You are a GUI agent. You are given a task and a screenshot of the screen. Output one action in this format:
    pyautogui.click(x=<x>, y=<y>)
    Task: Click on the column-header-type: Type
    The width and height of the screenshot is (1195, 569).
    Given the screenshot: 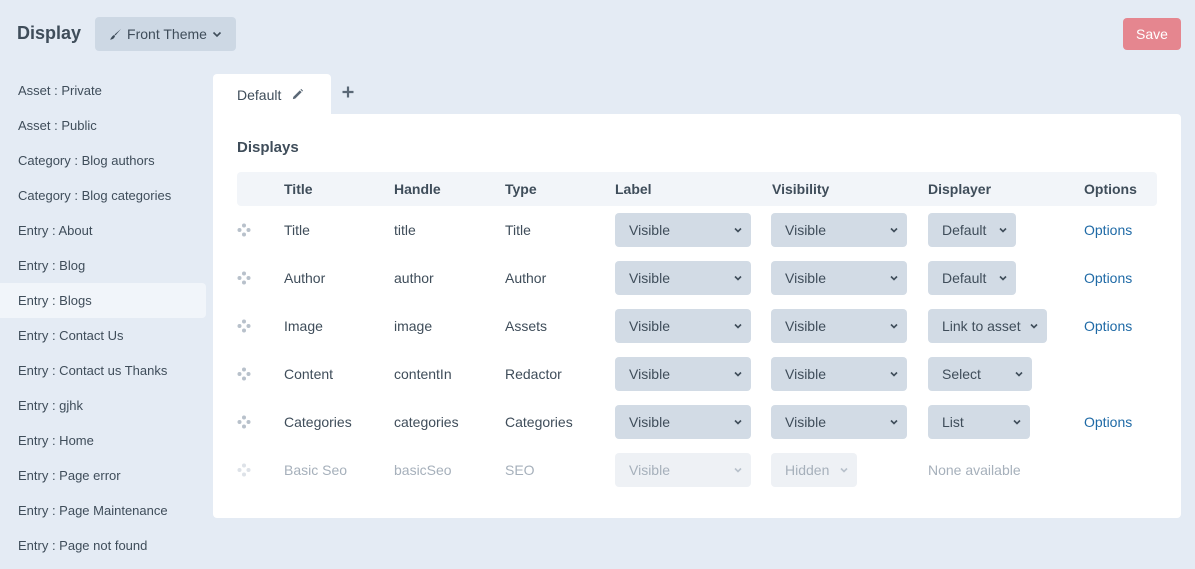 What is the action you would take?
    pyautogui.click(x=521, y=189)
    